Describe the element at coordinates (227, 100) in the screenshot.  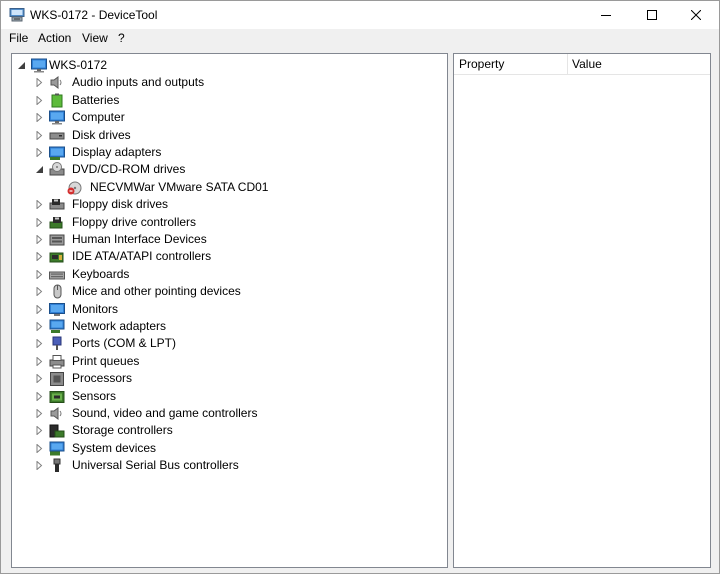
I see `tree-item-batteries: Batteries` at that location.